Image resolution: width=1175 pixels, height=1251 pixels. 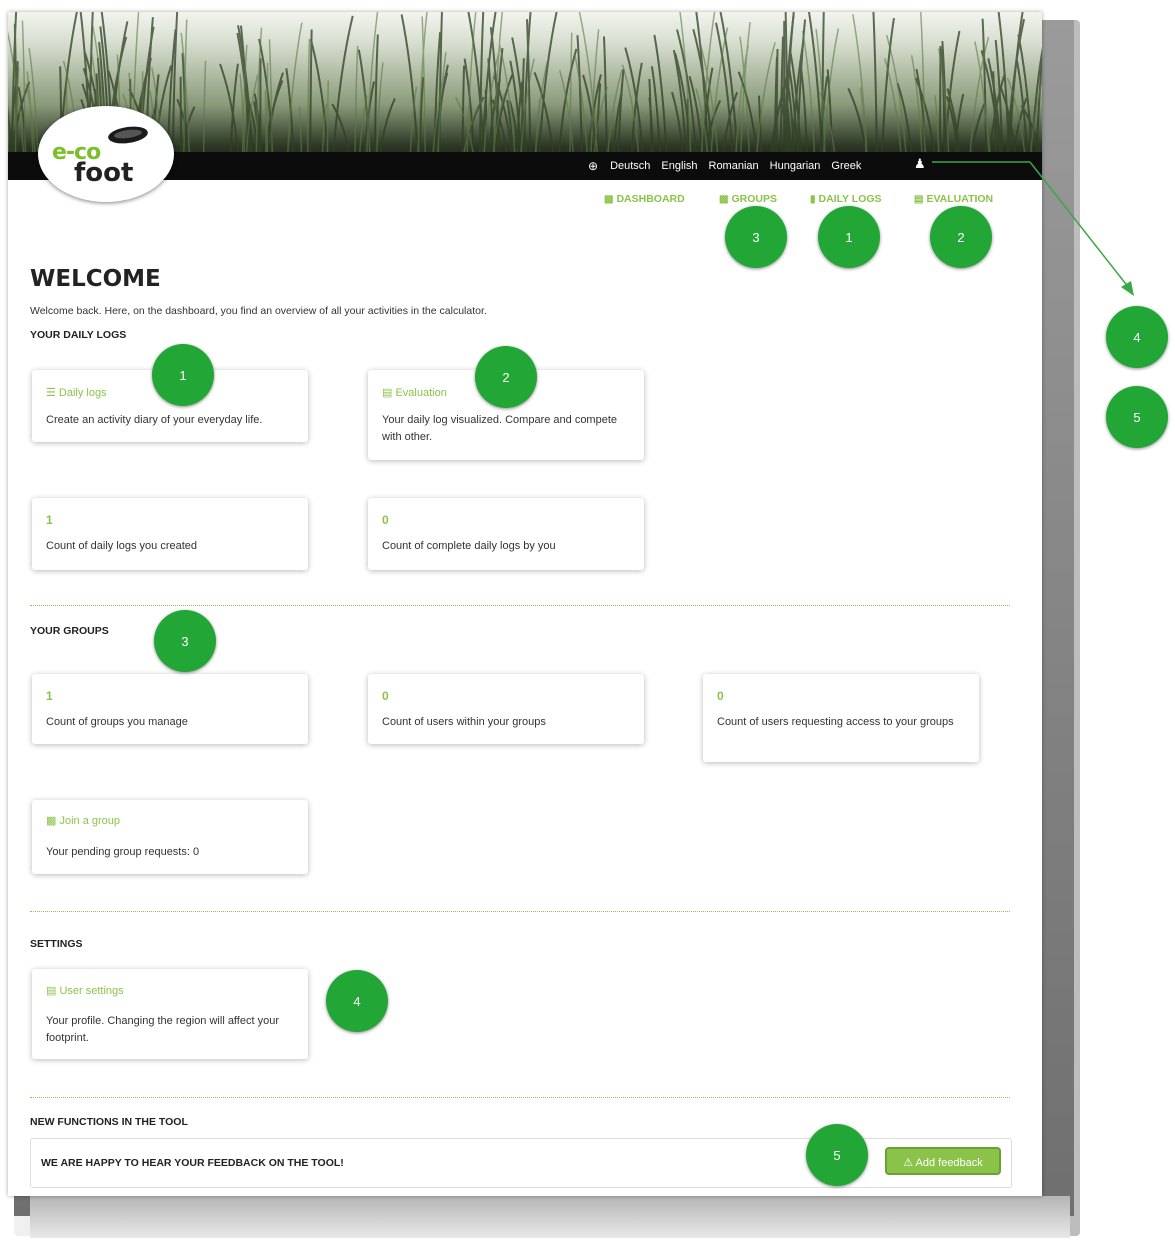 What do you see at coordinates (185, 641) in the screenshot?
I see `annotation-badge-groups: 3` at bounding box center [185, 641].